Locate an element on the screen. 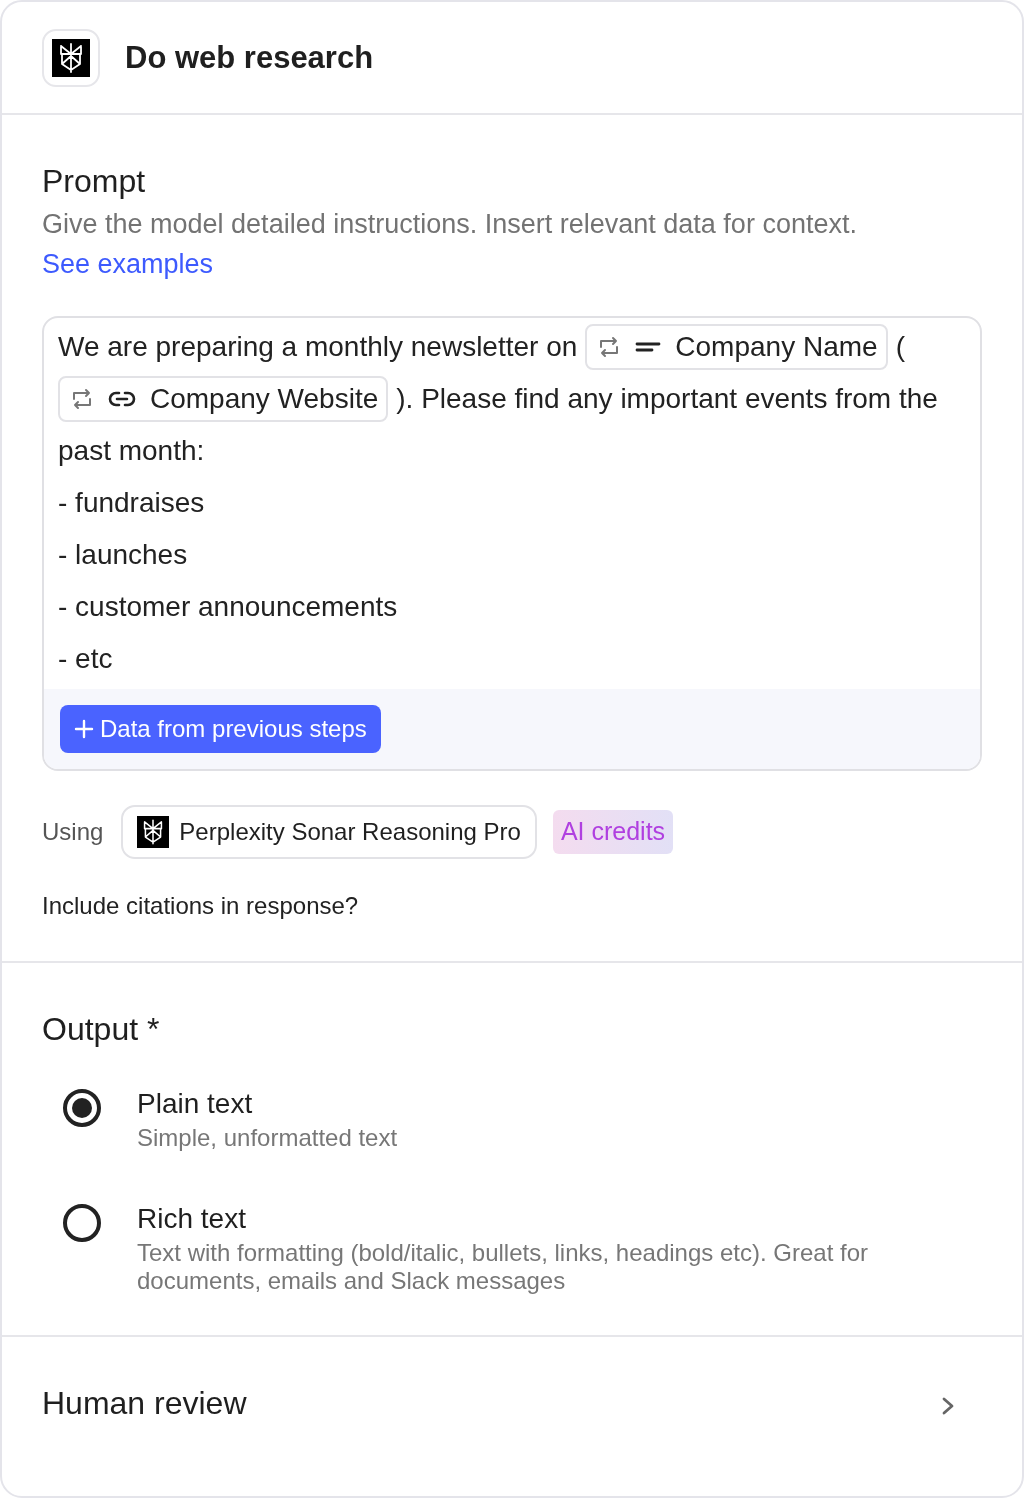 The image size is (1024, 1498). step-title: Do web research is located at coordinates (249, 57).